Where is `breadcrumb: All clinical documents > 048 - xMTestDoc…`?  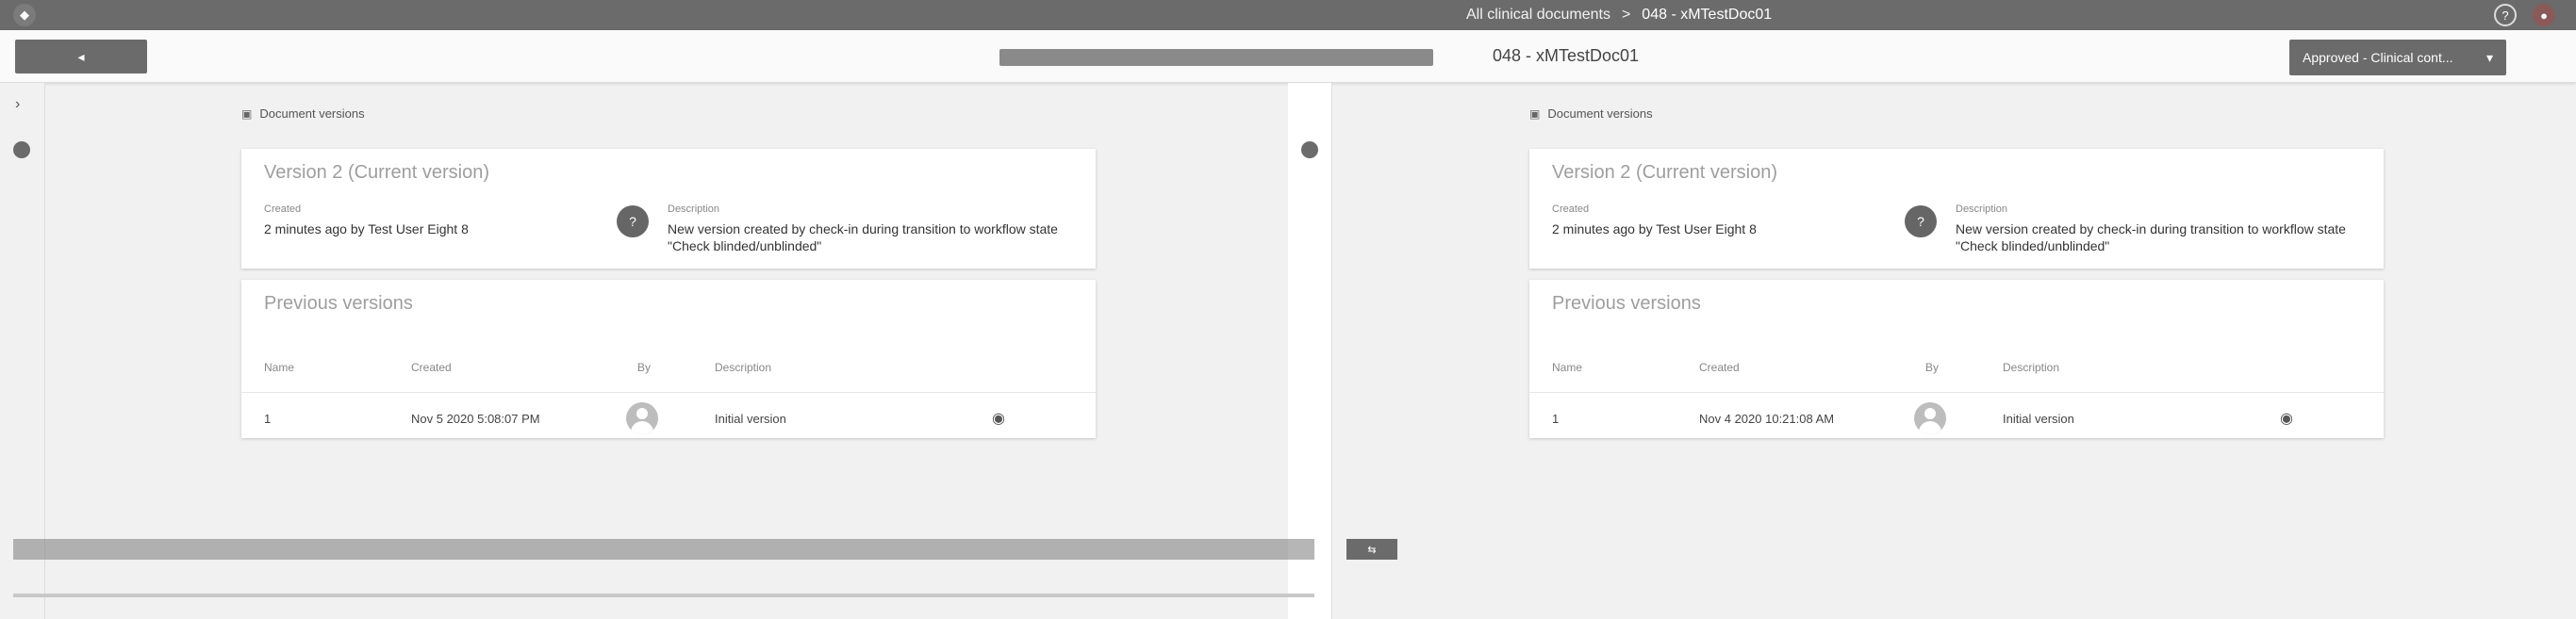 breadcrumb: All clinical documents > 048 - xMTestDoc… is located at coordinates (1619, 15).